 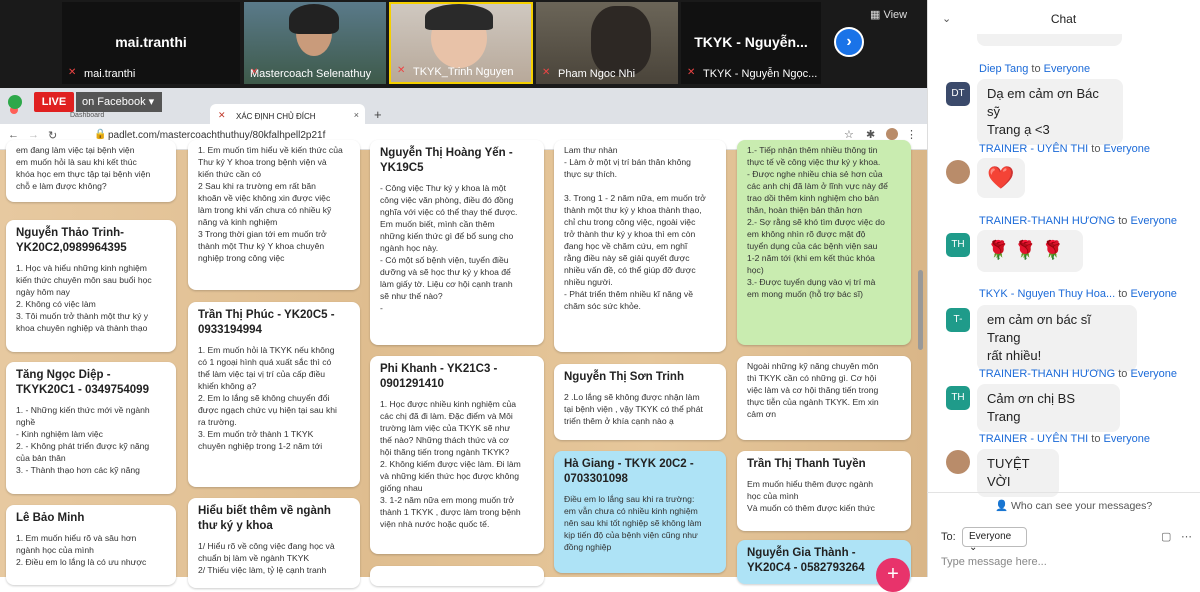 I want to click on live-destination: on Facebook ▾, so click(x=119, y=102).